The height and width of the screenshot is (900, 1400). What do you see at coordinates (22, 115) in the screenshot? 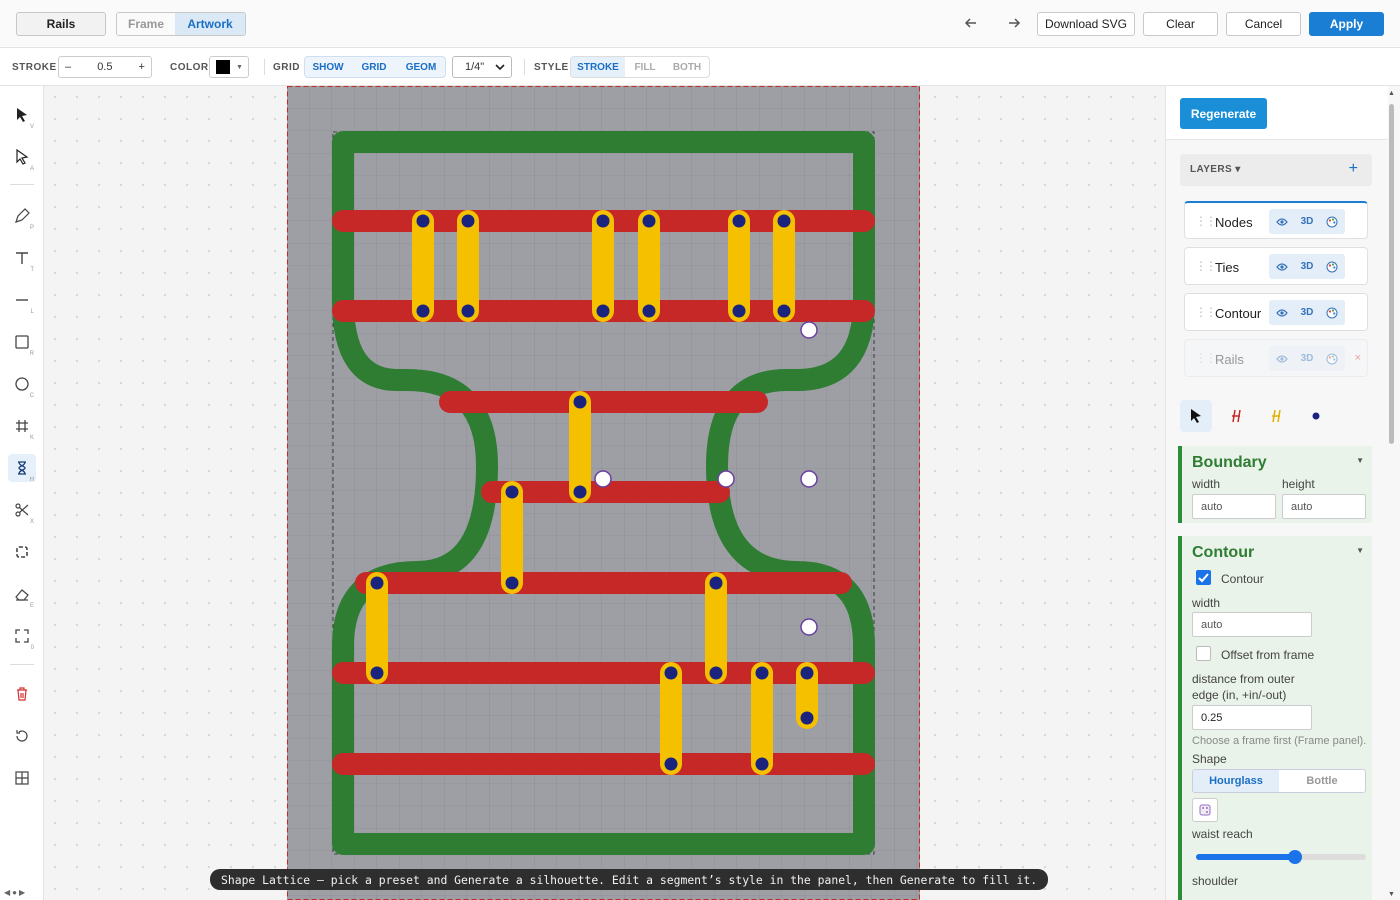
I see `select-tool: V` at bounding box center [22, 115].